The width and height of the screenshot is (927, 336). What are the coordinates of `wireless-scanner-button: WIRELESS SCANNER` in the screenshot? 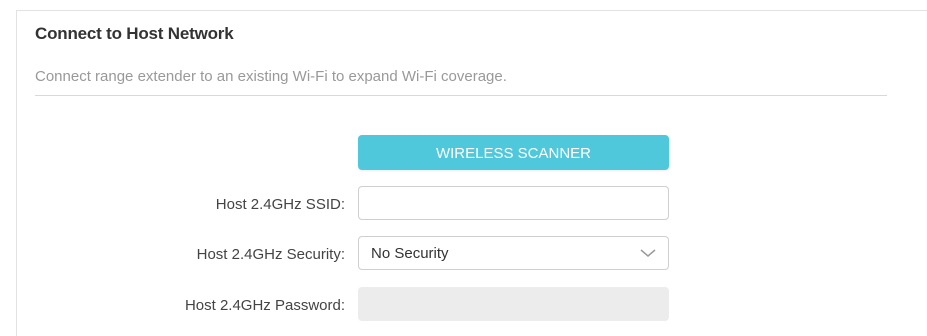 It's located at (513, 152).